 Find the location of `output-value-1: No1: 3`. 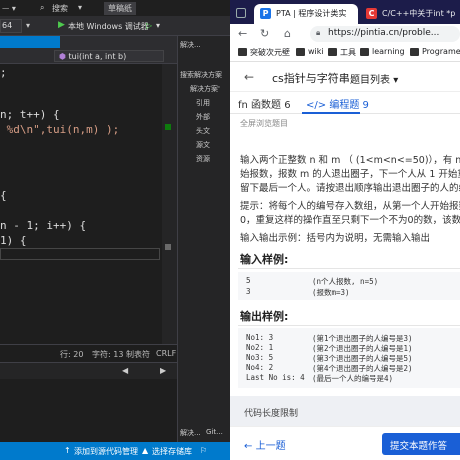

output-value-1: No1: 3 is located at coordinates (260, 337).